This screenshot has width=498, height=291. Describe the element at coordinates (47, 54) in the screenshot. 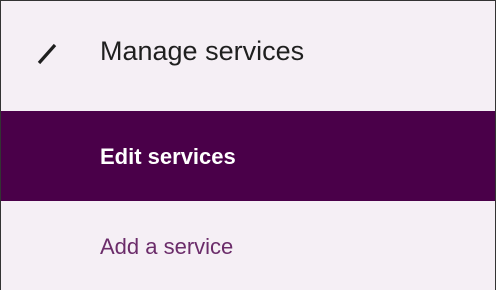

I see `pencil-icon` at that location.